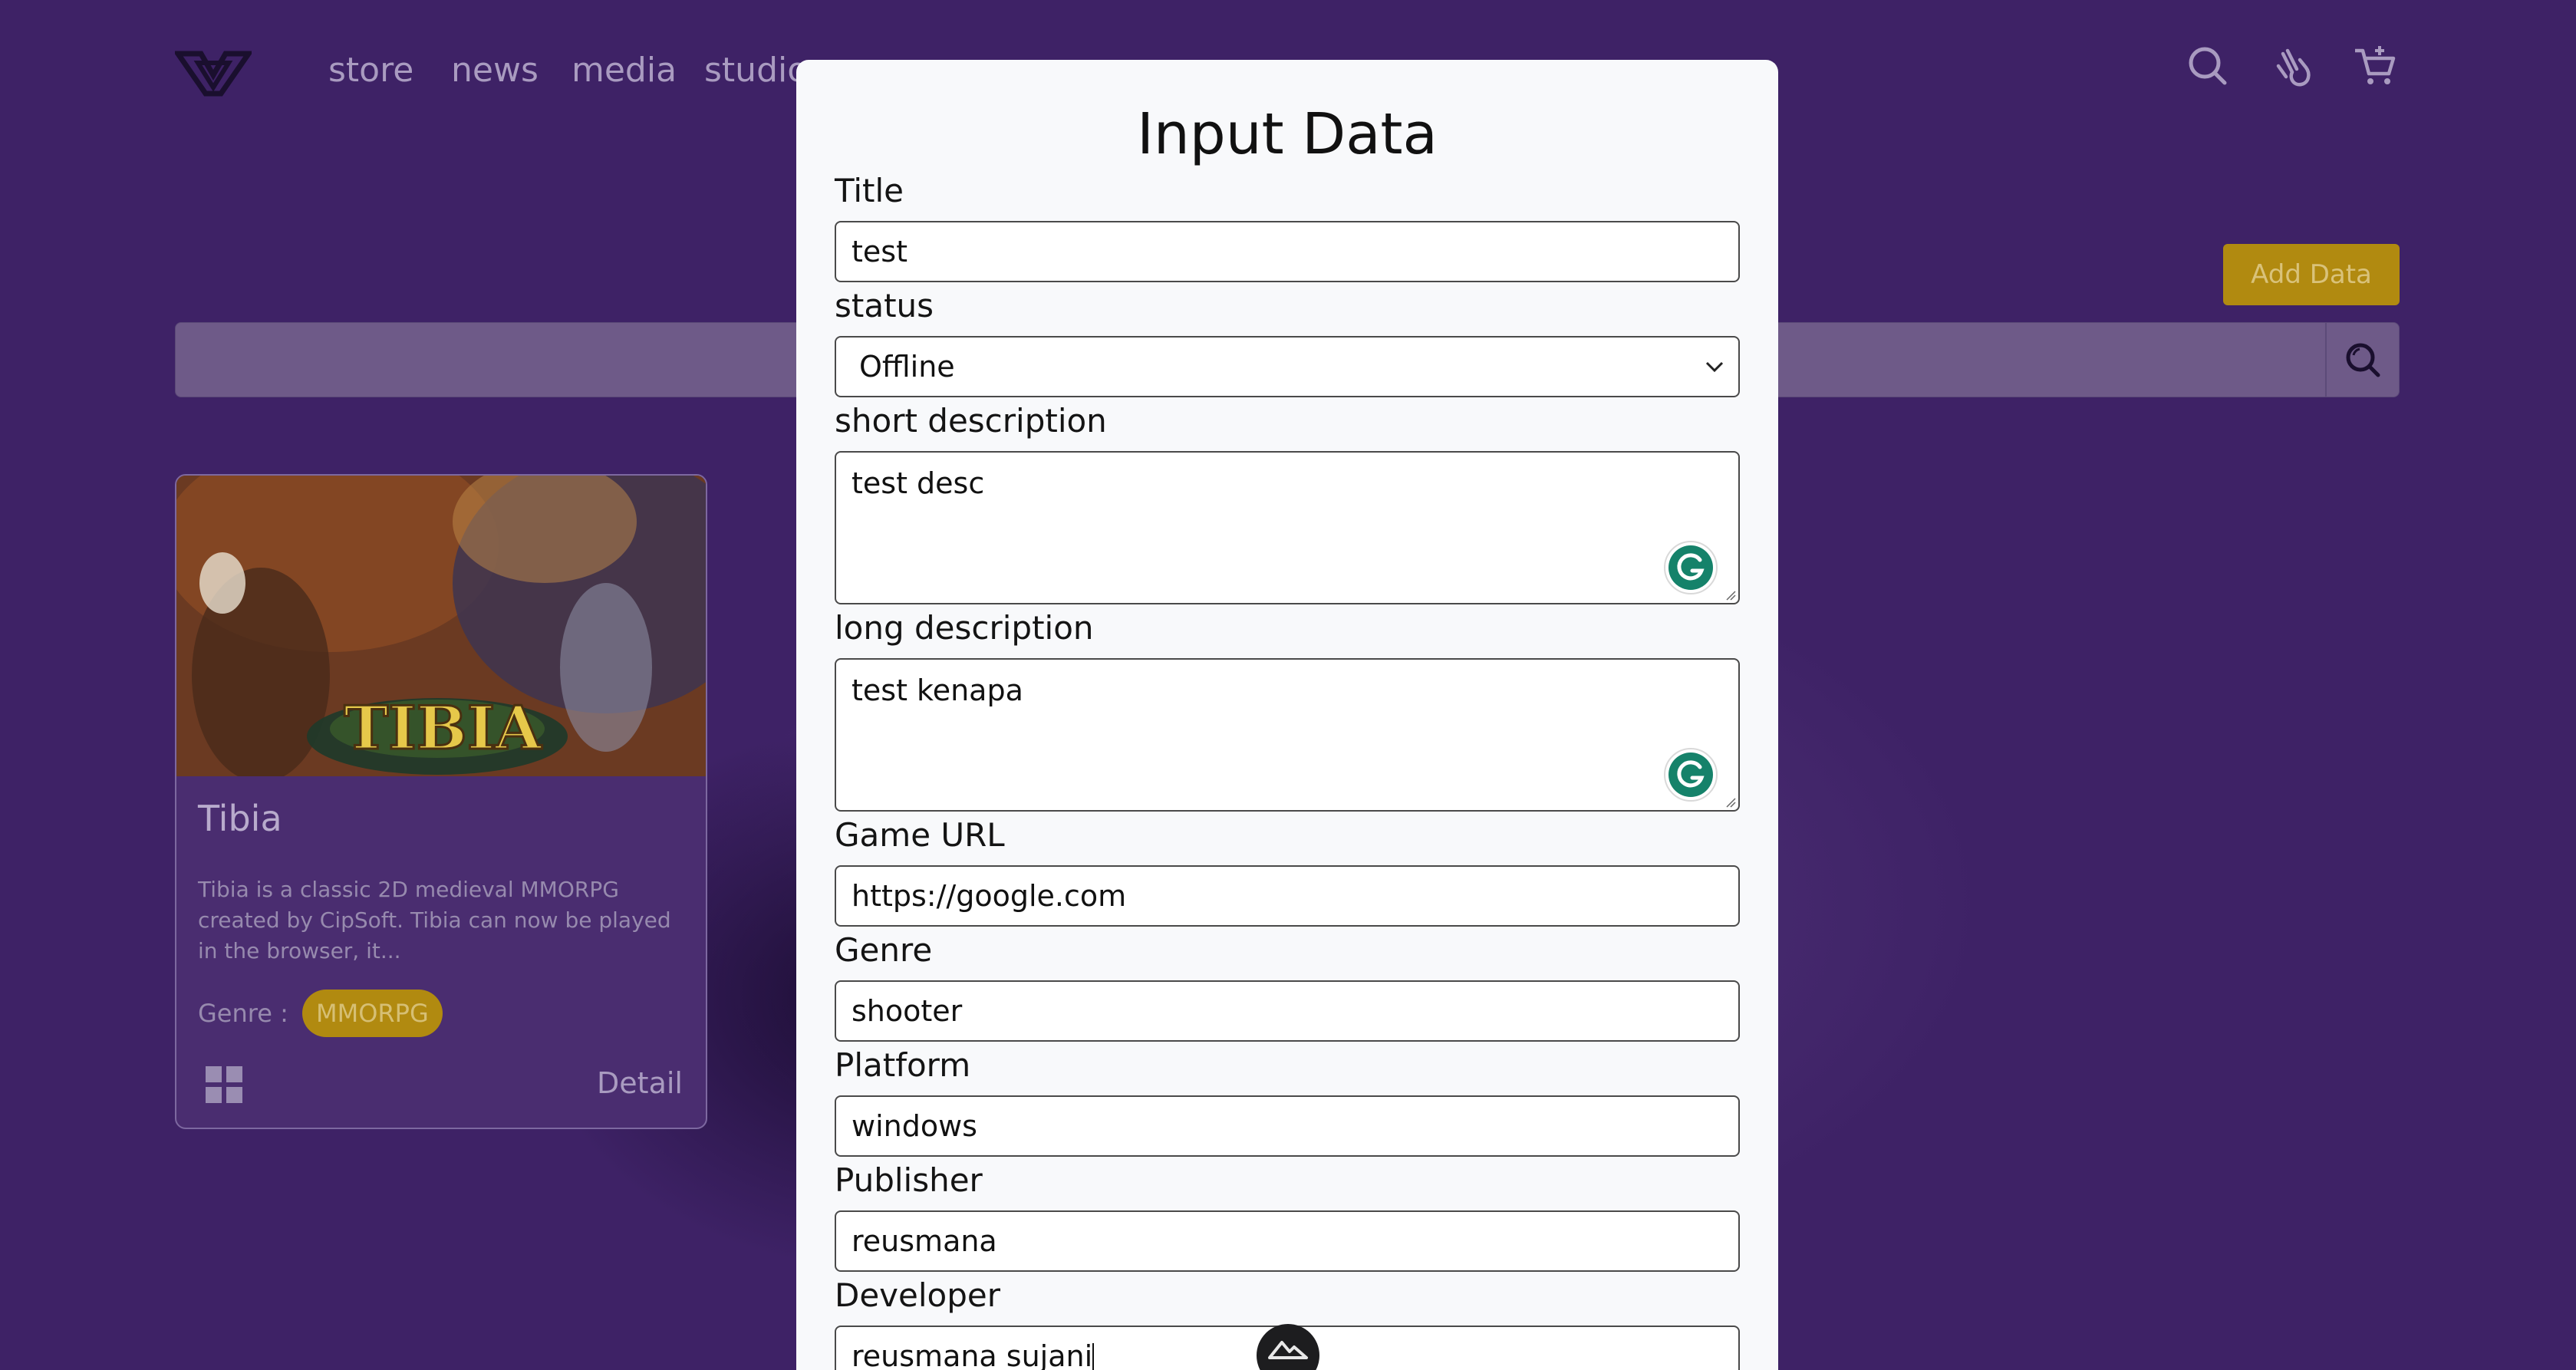 This screenshot has height=1370, width=2576. Describe the element at coordinates (624, 71) in the screenshot. I see `nav-link-media: media` at that location.